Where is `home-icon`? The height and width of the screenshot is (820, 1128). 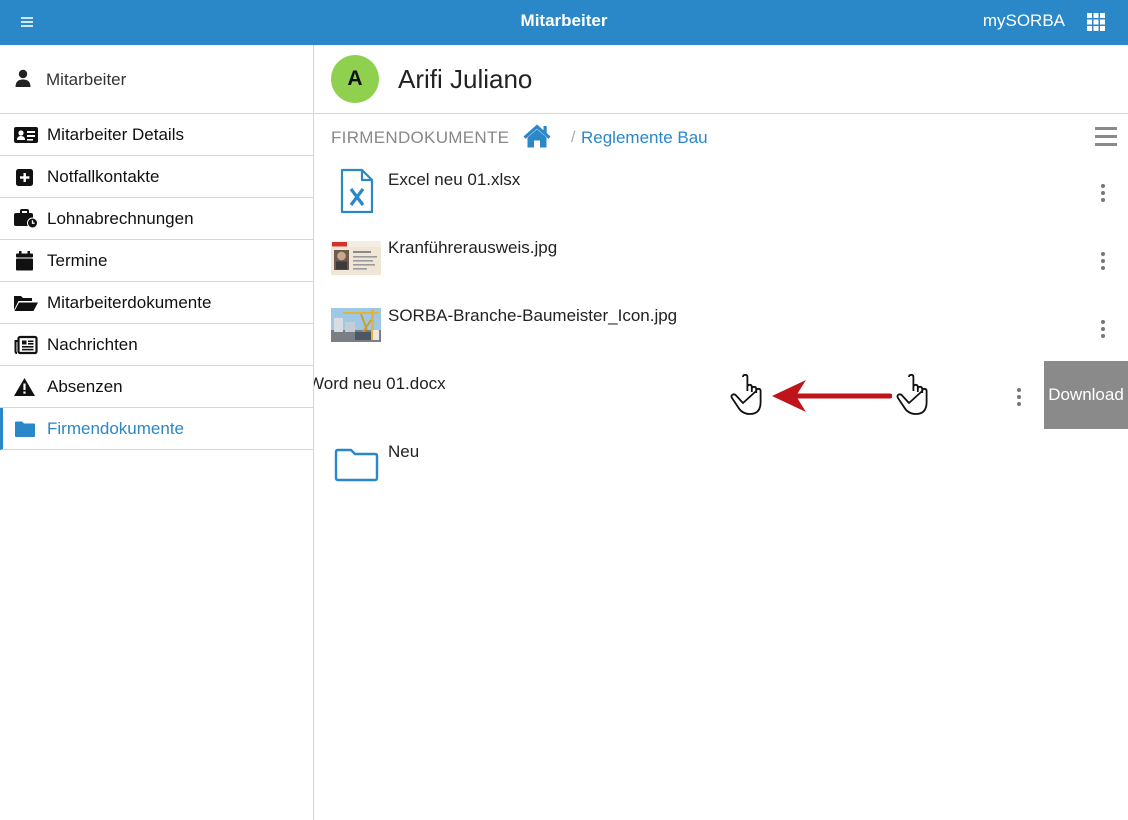 home-icon is located at coordinates (537, 136).